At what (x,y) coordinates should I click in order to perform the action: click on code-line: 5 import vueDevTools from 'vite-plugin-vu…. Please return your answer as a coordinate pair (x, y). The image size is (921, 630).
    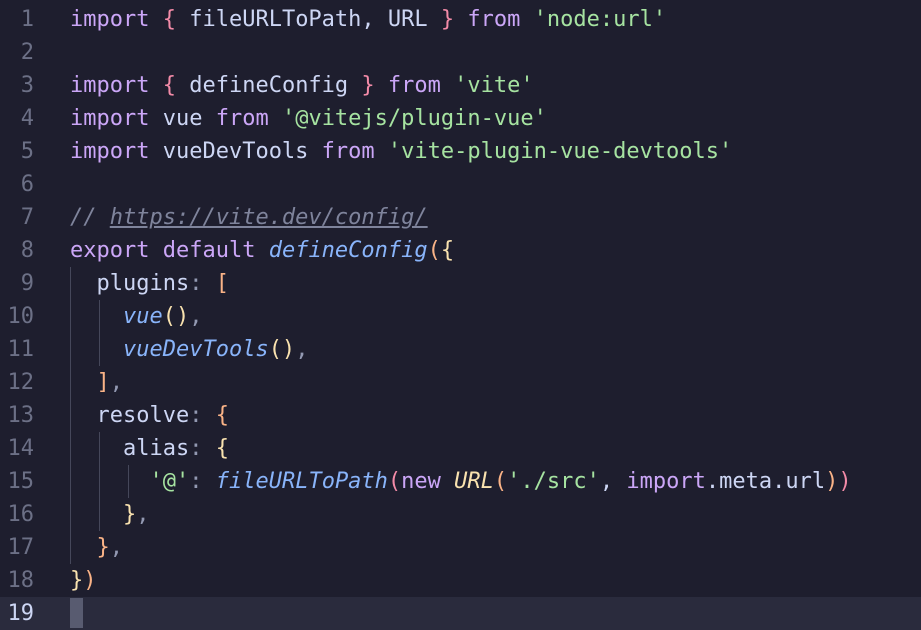
    Looking at the image, I should click on (460, 151).